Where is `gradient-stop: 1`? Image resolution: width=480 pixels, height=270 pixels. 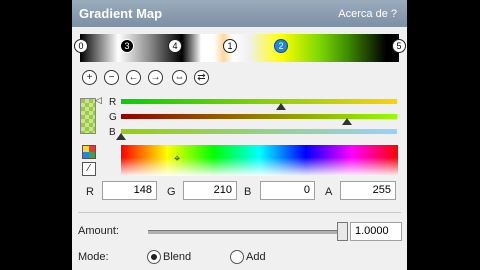 gradient-stop: 1 is located at coordinates (230, 46).